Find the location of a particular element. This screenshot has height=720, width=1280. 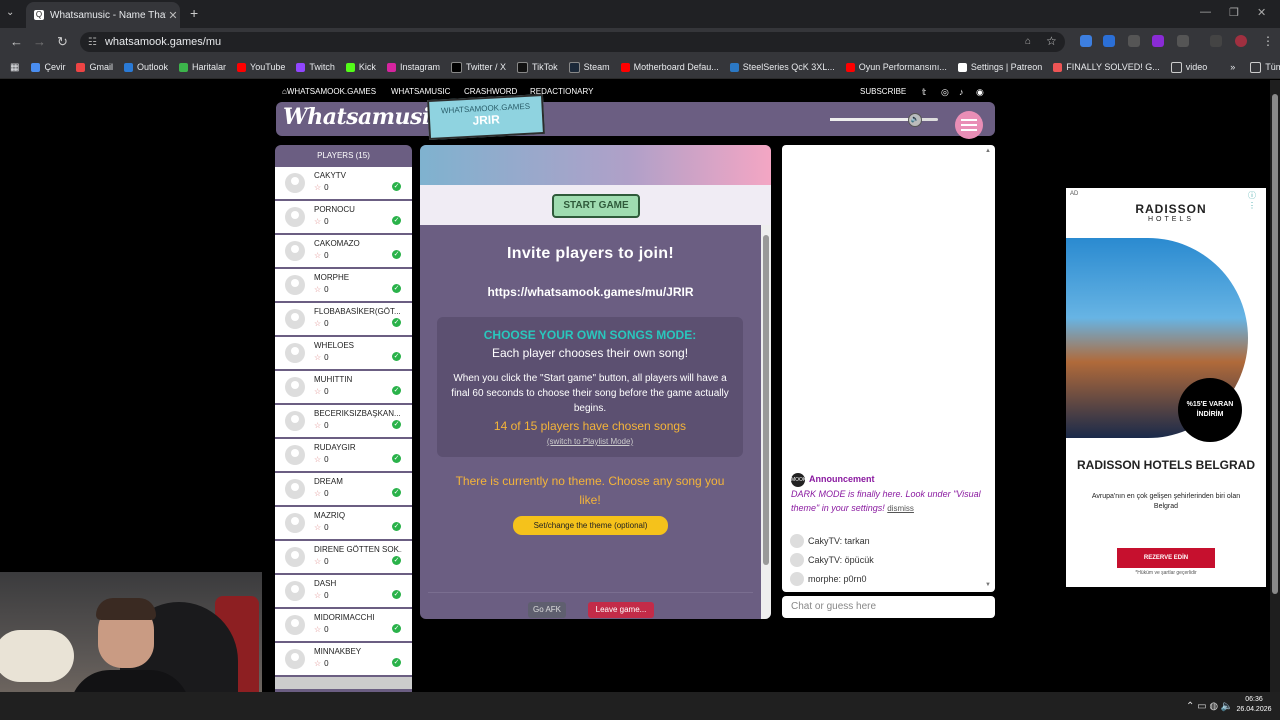

bookmark-item: Kick is located at coordinates (360, 67).